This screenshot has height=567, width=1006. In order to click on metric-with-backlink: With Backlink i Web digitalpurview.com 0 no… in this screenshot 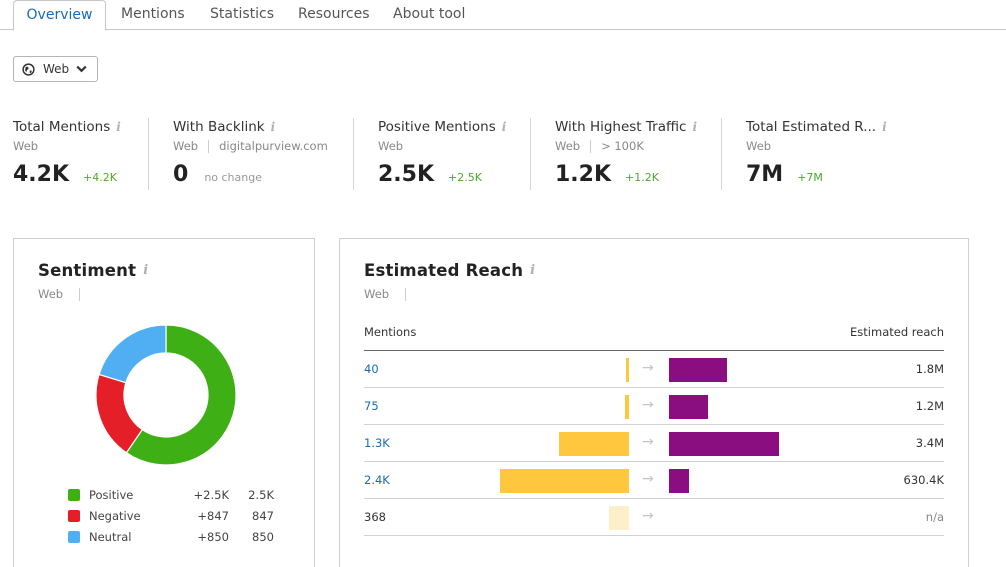, I will do `click(250, 154)`.